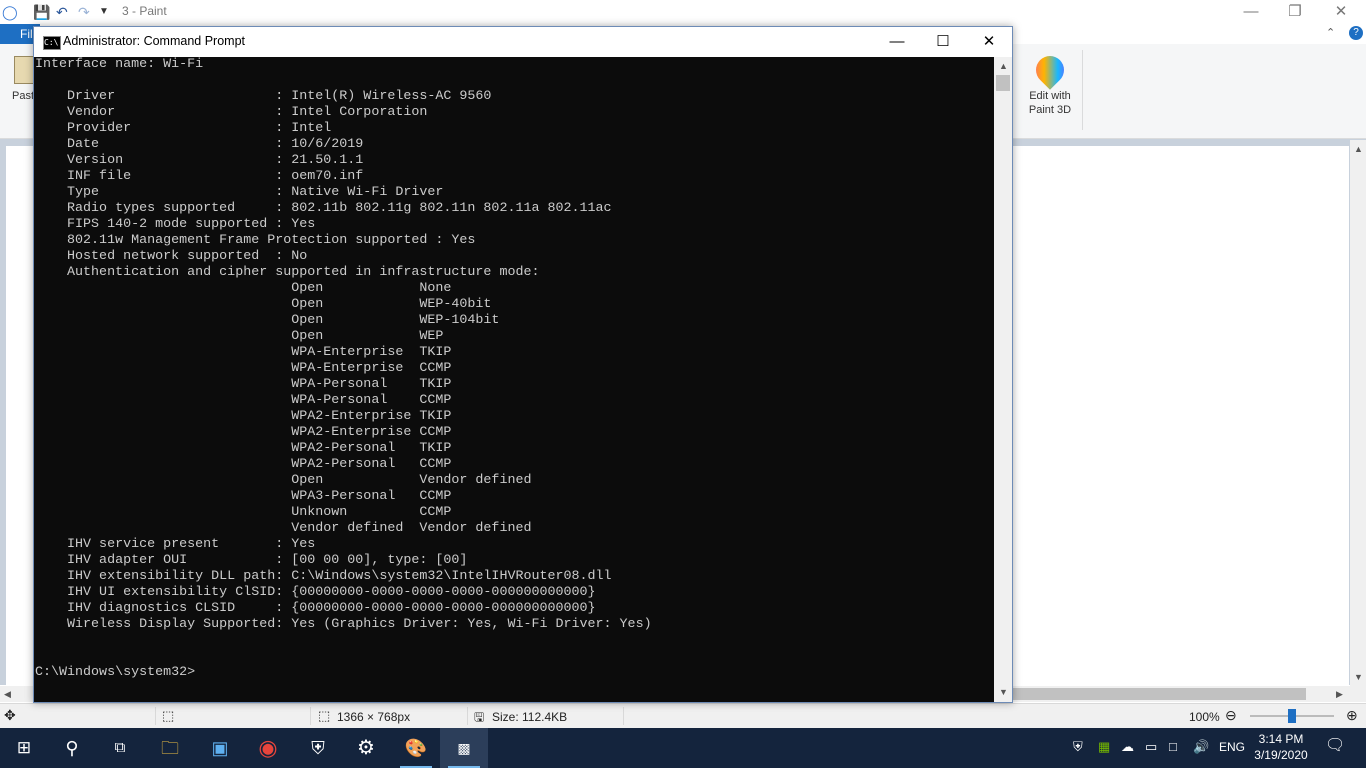 The image size is (1366, 768). What do you see at coordinates (1082, 90) in the screenshot?
I see `ribbon-divider` at bounding box center [1082, 90].